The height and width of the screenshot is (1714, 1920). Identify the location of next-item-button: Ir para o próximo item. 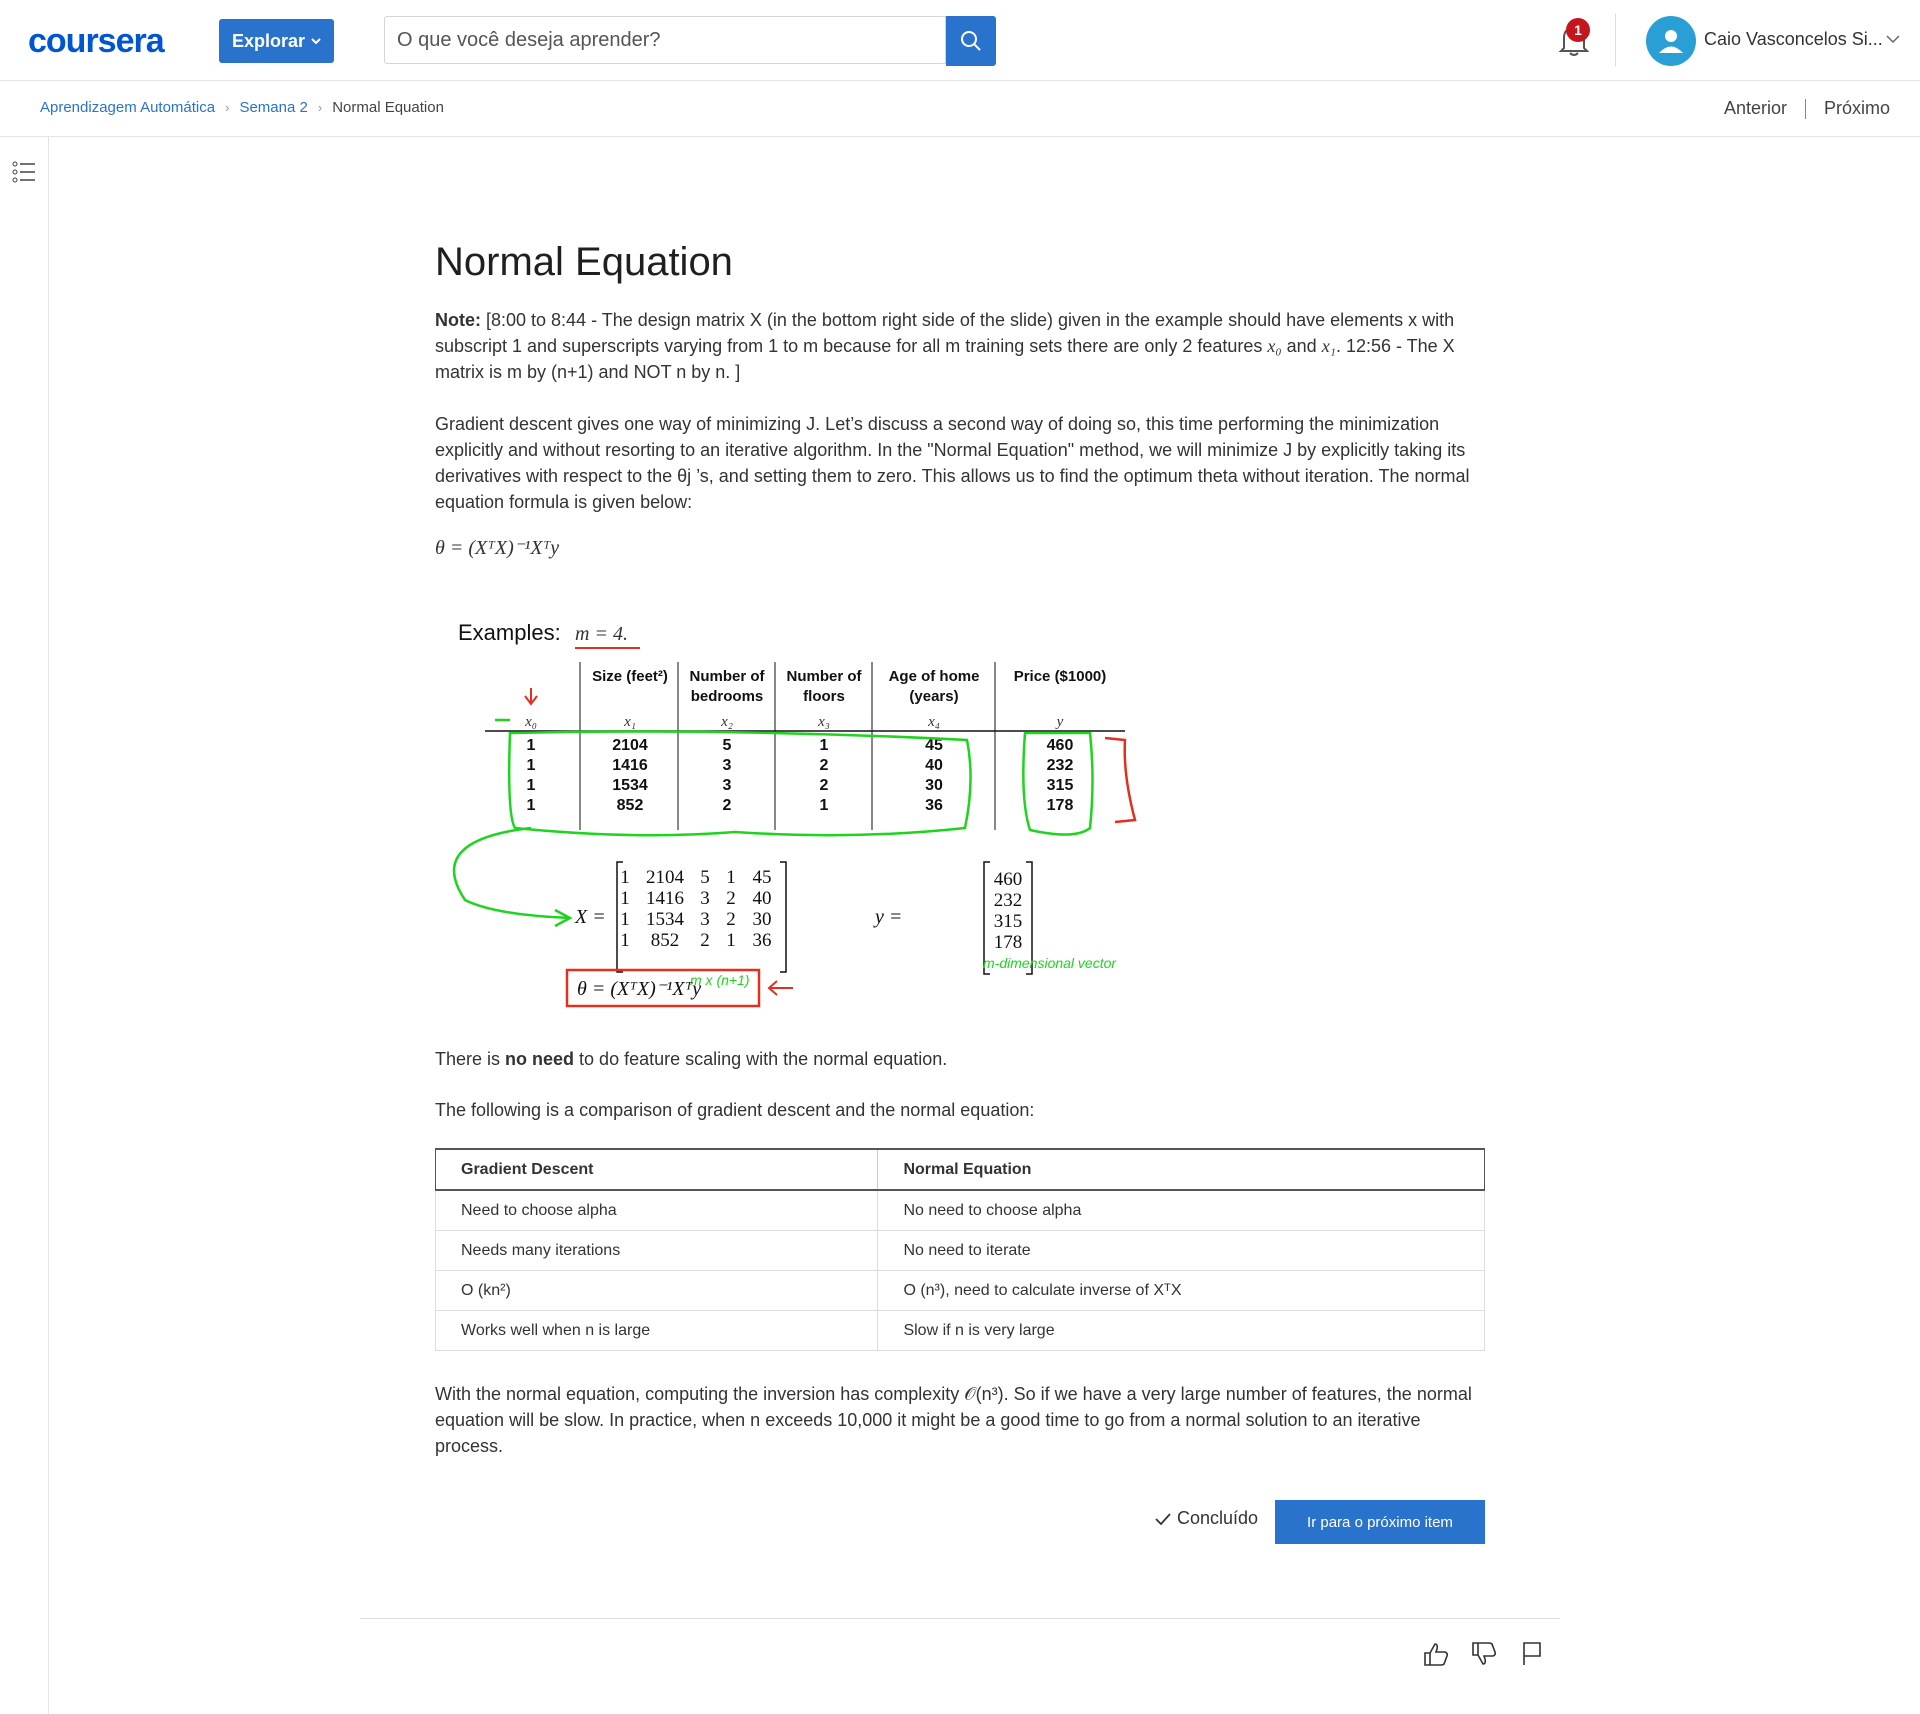
(1380, 1522).